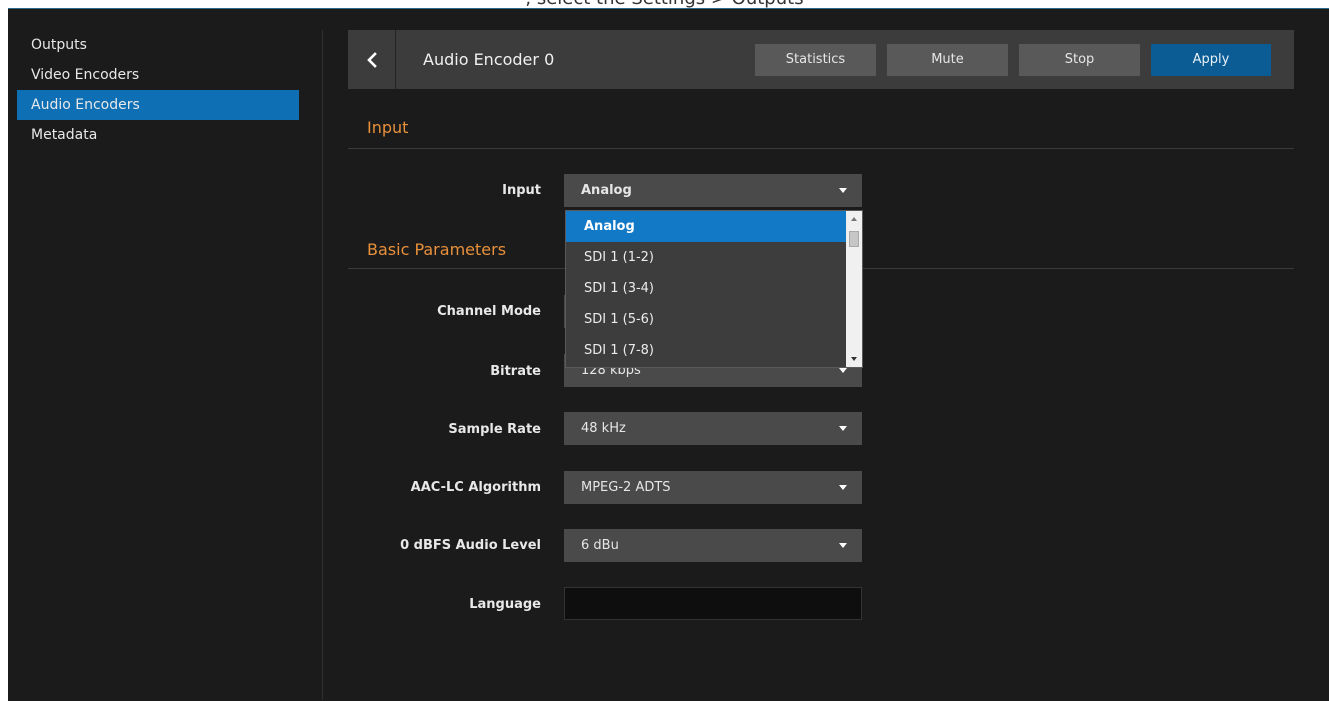  What do you see at coordinates (821, 148) in the screenshot?
I see `section-divider` at bounding box center [821, 148].